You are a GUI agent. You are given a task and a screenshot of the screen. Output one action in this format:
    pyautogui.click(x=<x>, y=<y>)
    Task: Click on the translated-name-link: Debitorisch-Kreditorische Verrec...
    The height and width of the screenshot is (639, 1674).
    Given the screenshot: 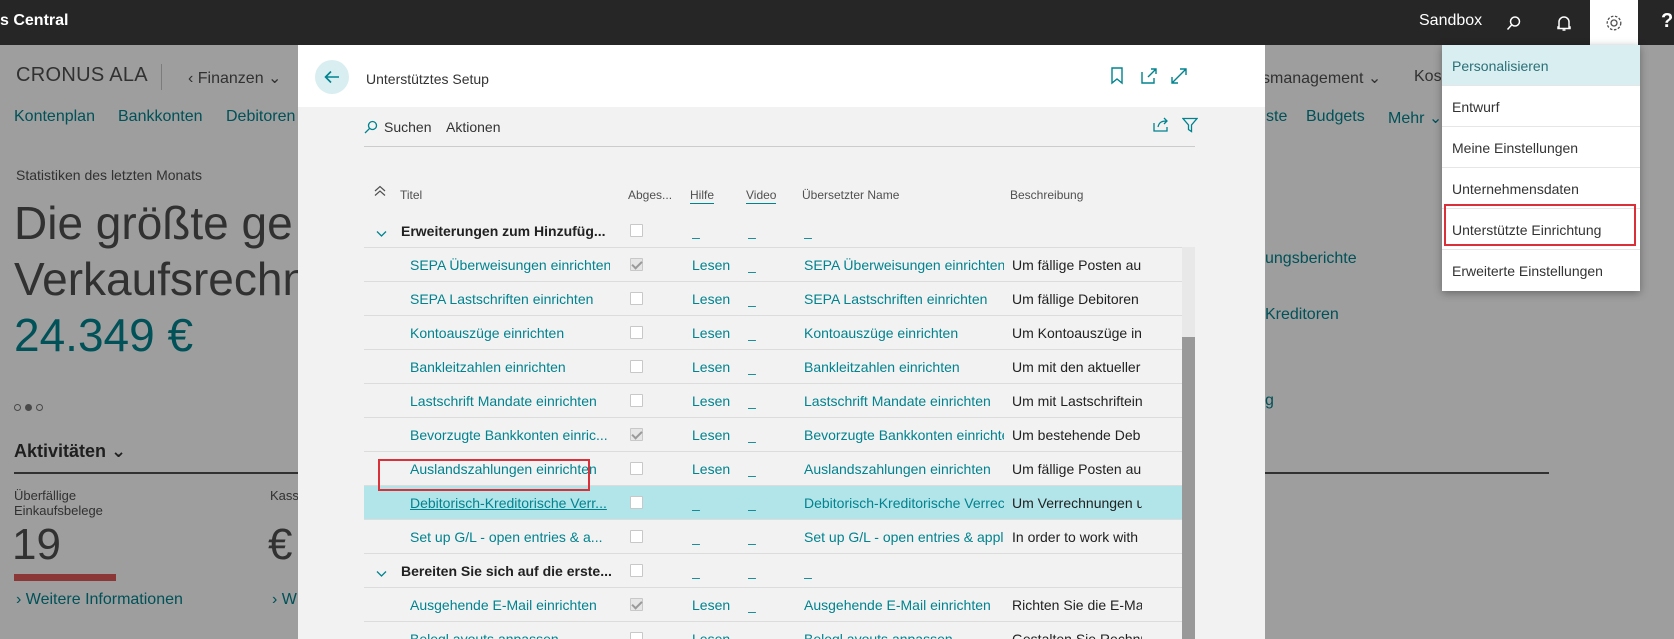 What is the action you would take?
    pyautogui.click(x=904, y=503)
    